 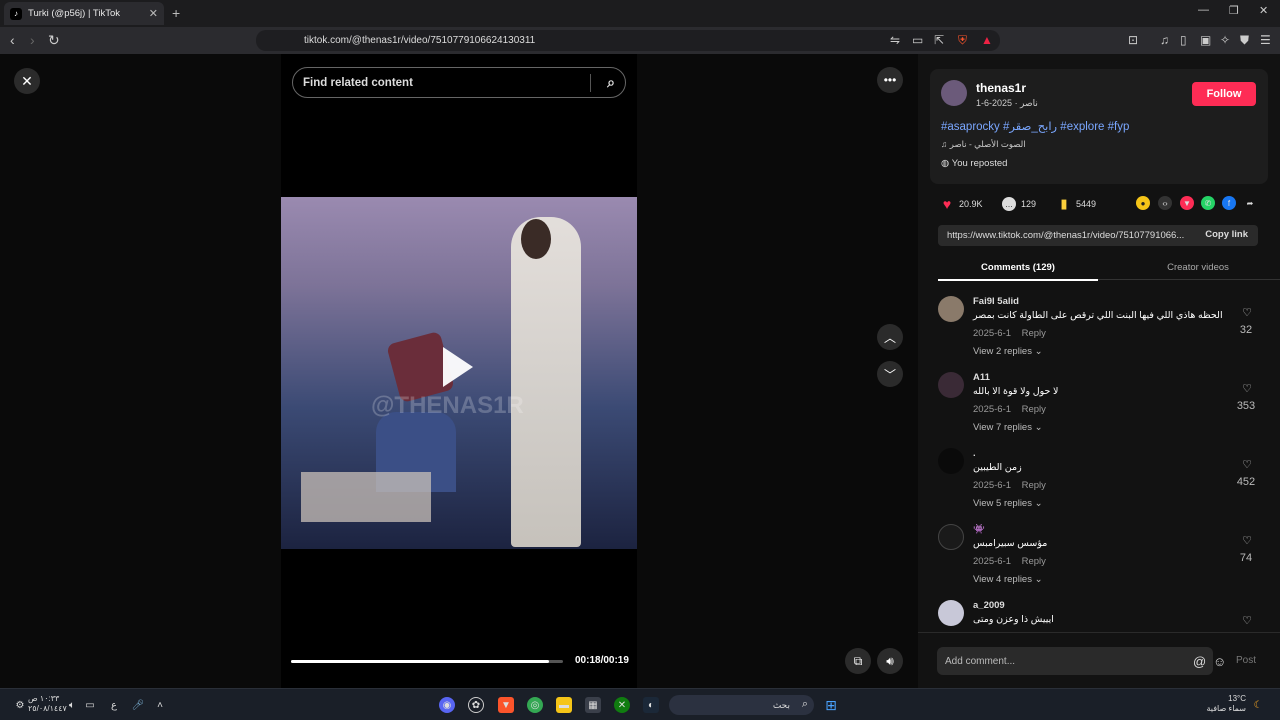 What do you see at coordinates (983, 144) in the screenshot?
I see `post-music: ♫ الصوت الأصلي - ناصر` at bounding box center [983, 144].